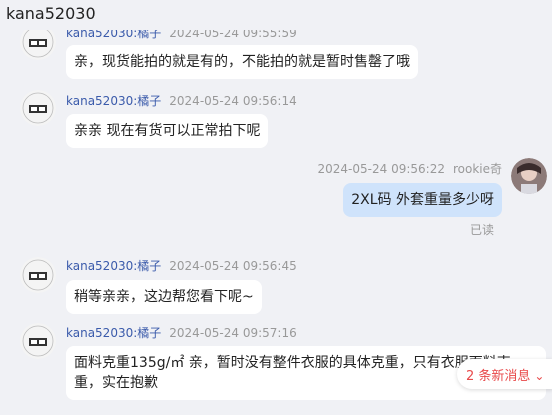  Describe the element at coordinates (233, 101) in the screenshot. I see `message-time: 2024-05-24 09:56:14` at that location.